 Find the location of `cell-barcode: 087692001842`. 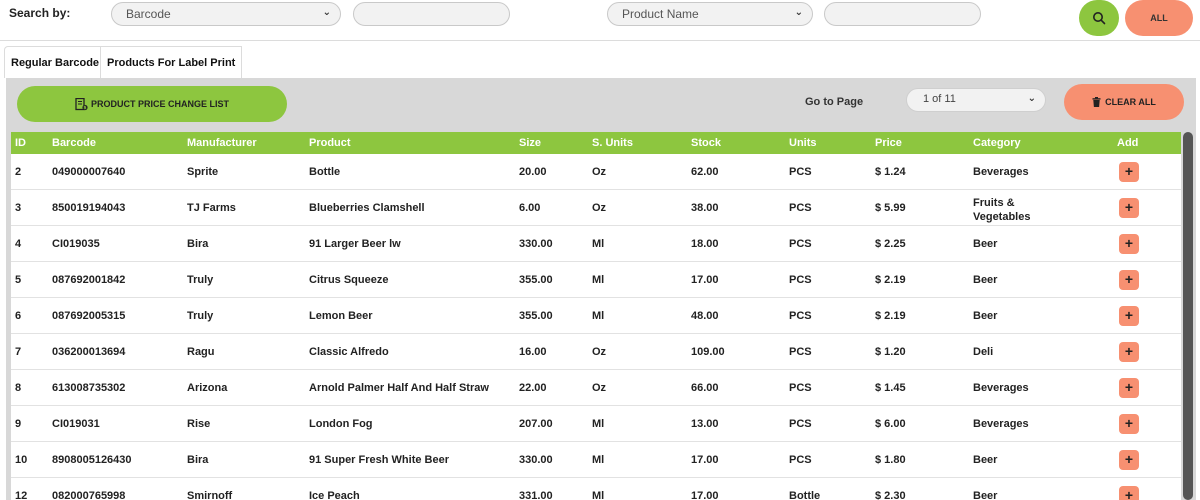

cell-barcode: 087692001842 is located at coordinates (89, 280).